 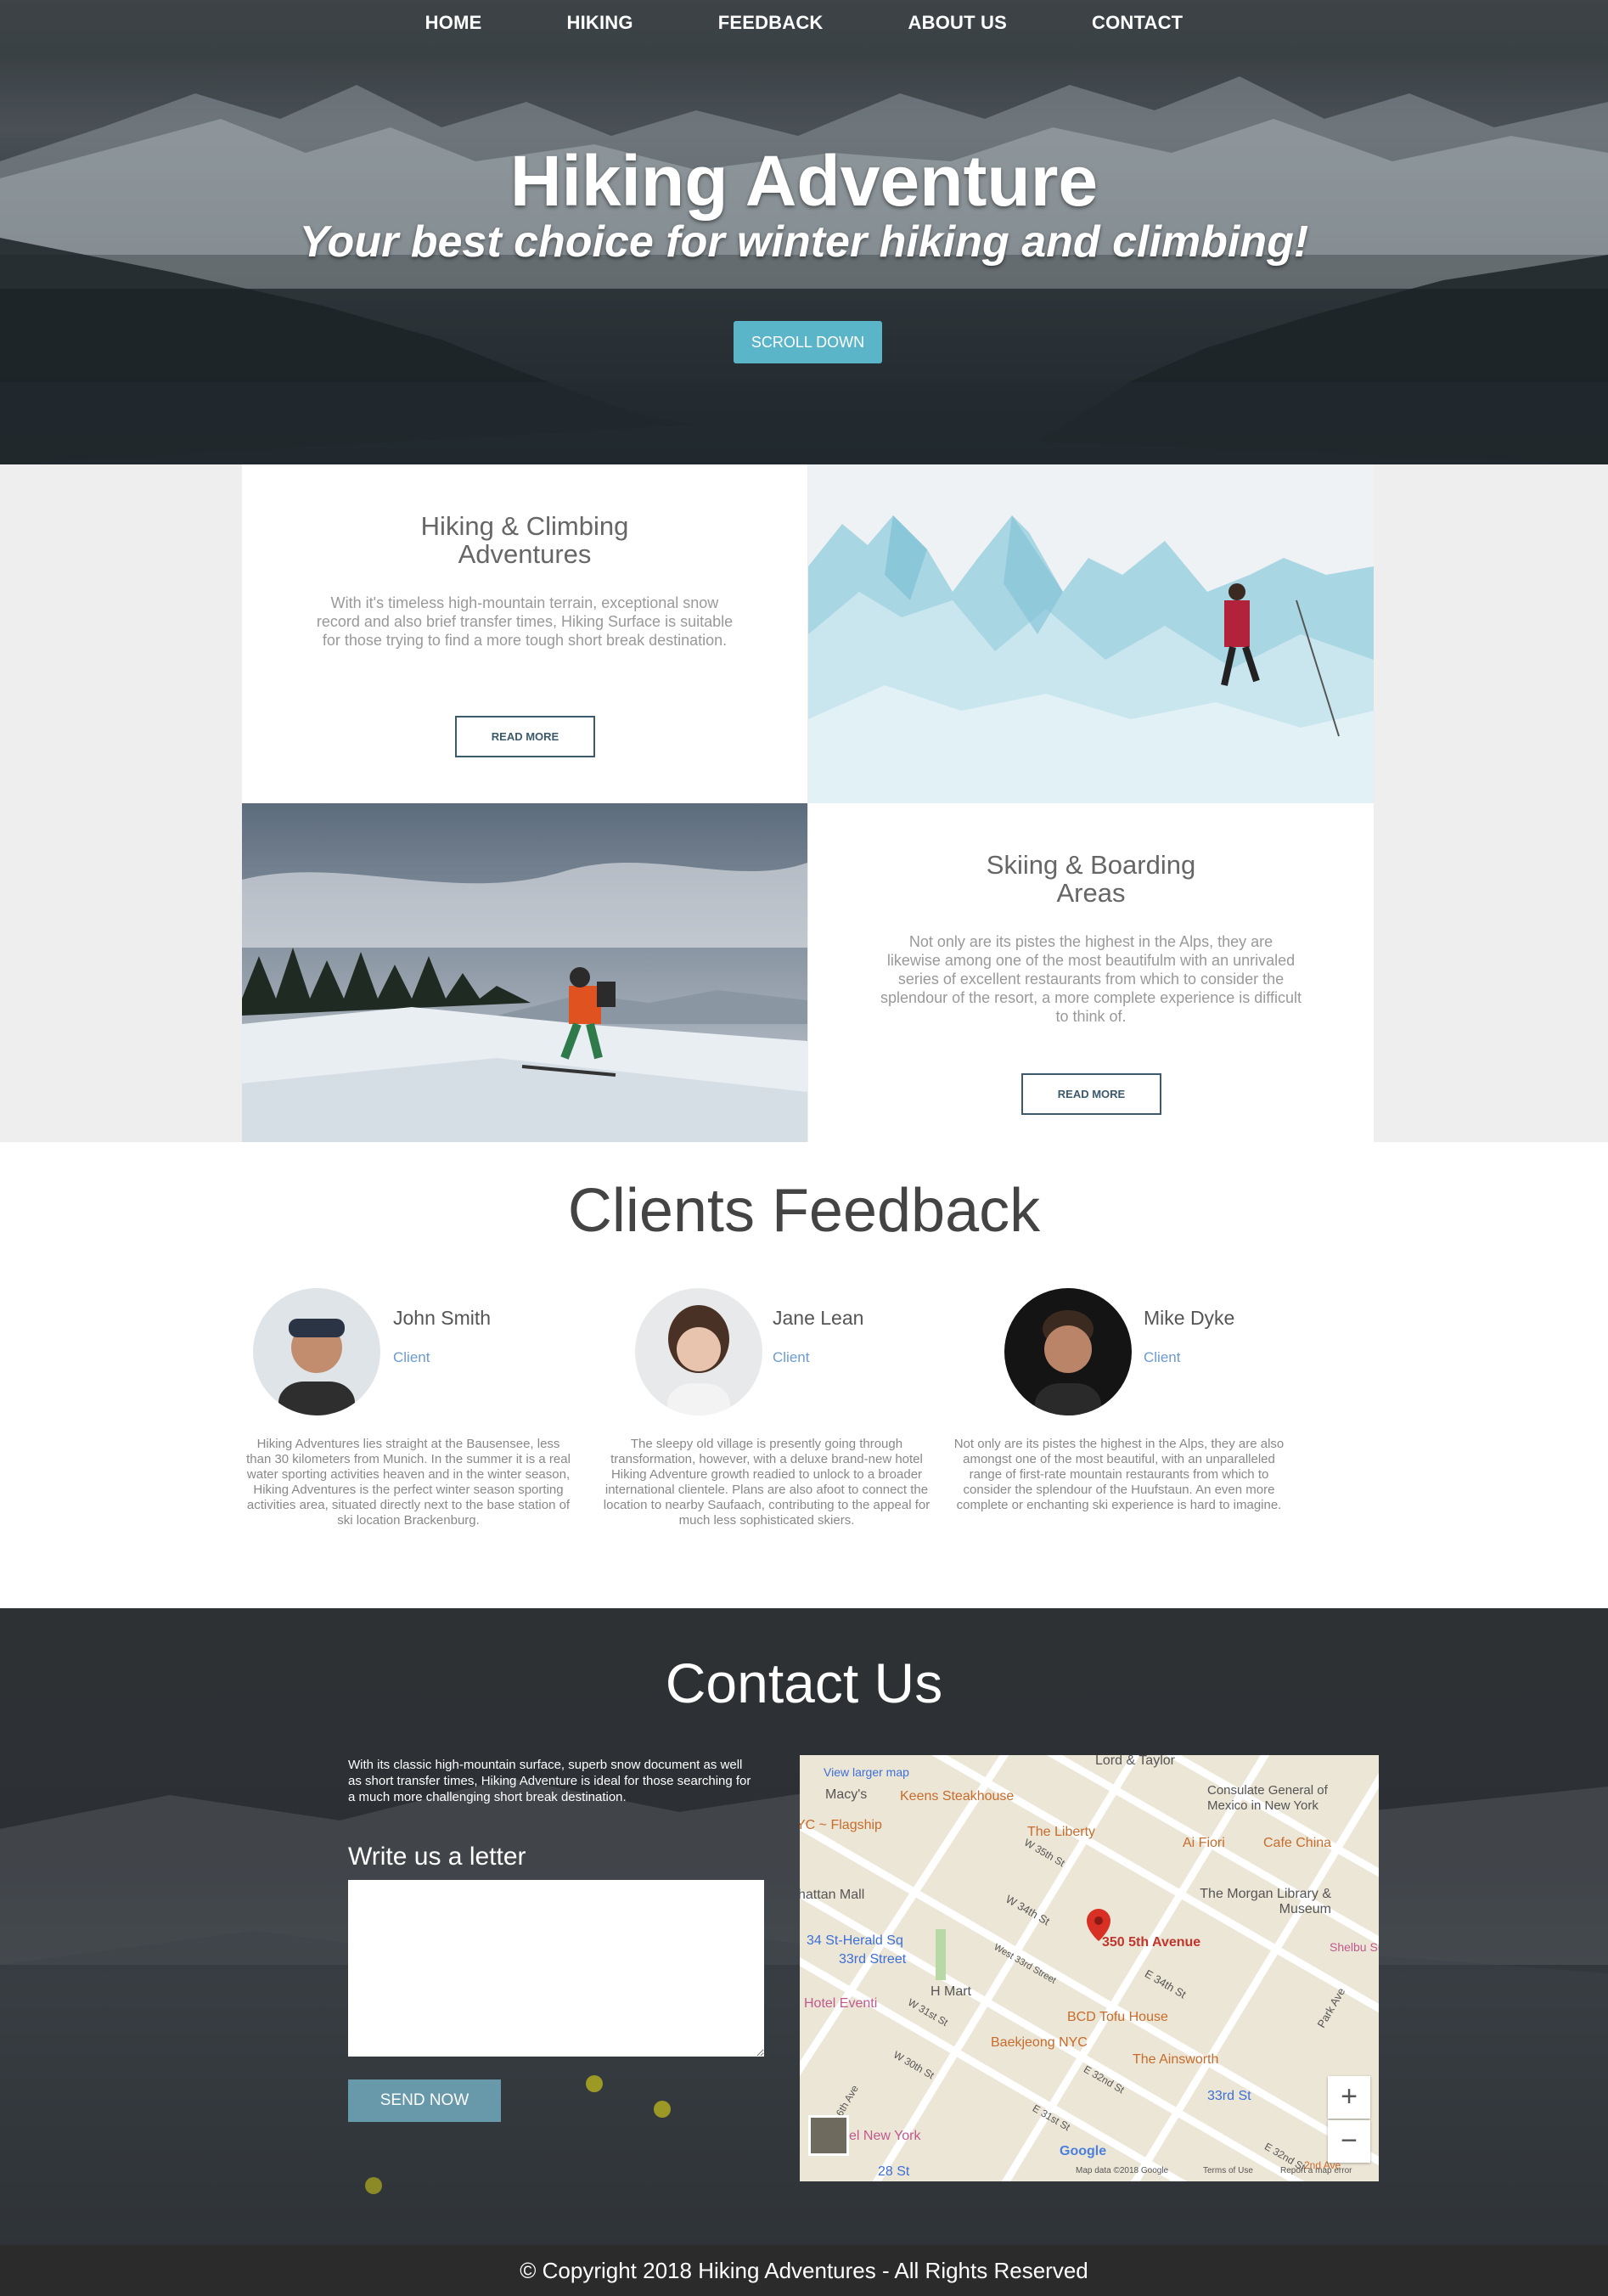 I want to click on contact-title: Contact Us, so click(x=804, y=1683).